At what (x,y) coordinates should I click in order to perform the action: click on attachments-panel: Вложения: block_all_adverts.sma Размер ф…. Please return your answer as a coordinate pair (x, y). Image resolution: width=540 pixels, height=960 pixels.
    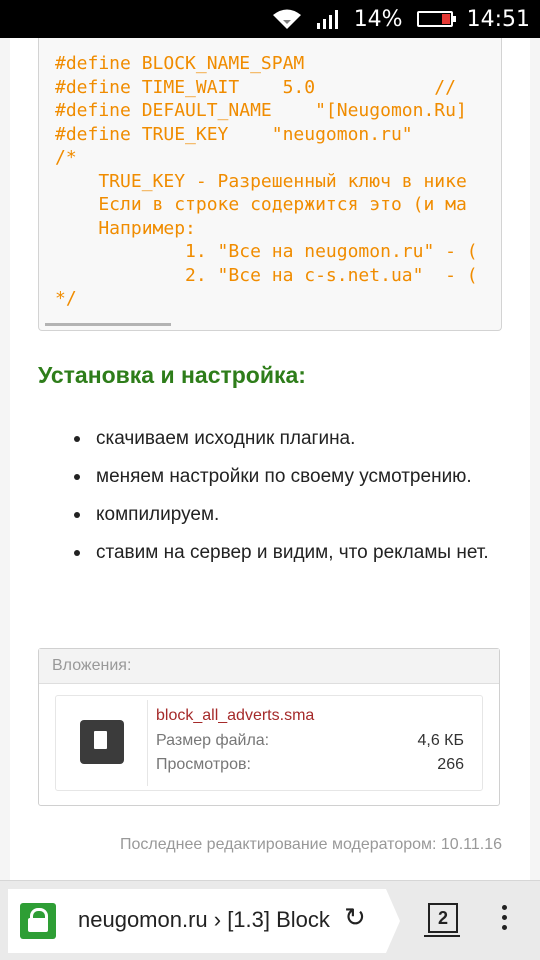
    Looking at the image, I should click on (269, 727).